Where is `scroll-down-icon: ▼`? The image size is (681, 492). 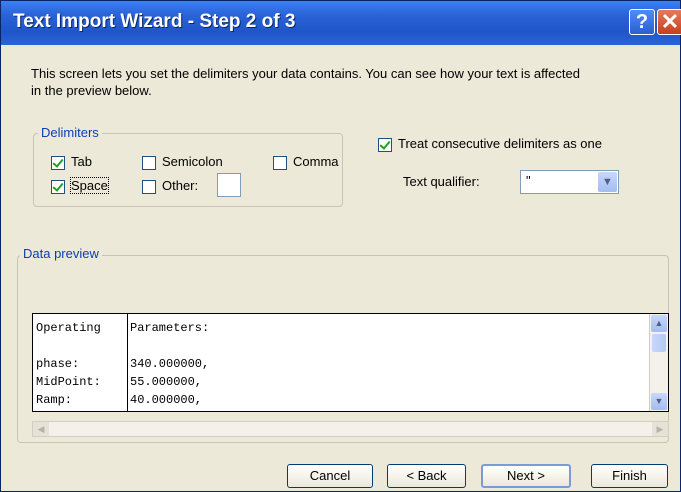 scroll-down-icon: ▼ is located at coordinates (659, 401).